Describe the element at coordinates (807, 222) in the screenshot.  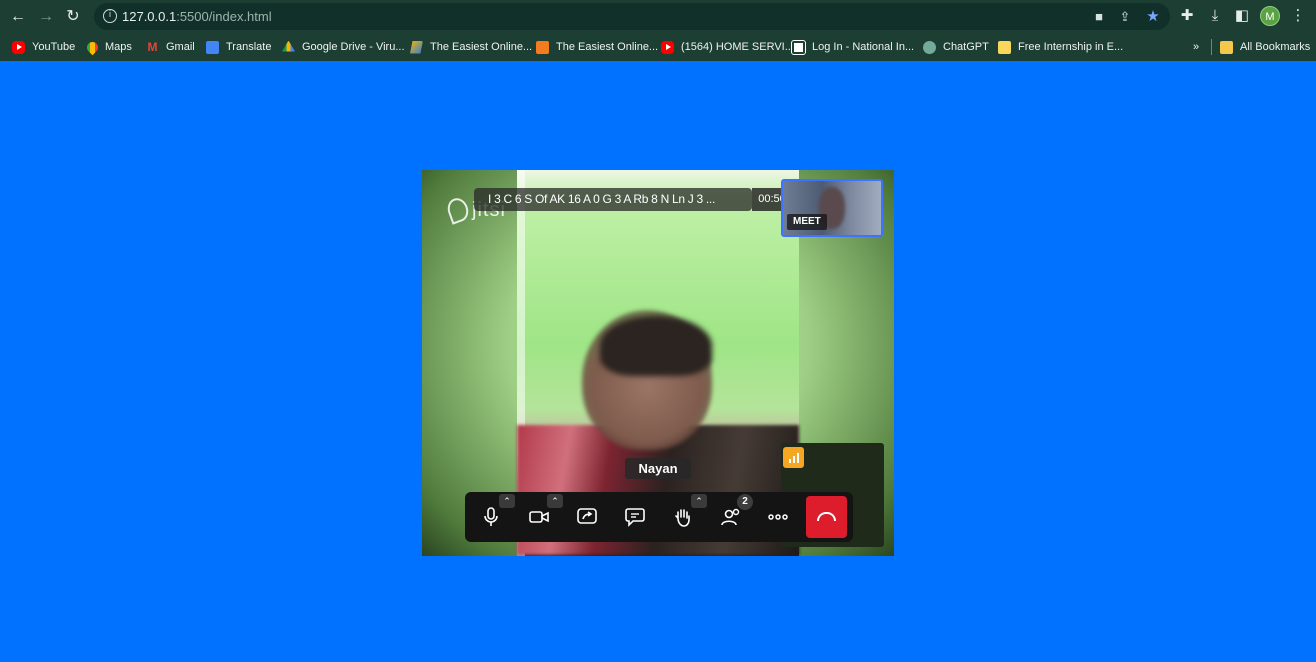
I see `self-view-label: MEET` at that location.